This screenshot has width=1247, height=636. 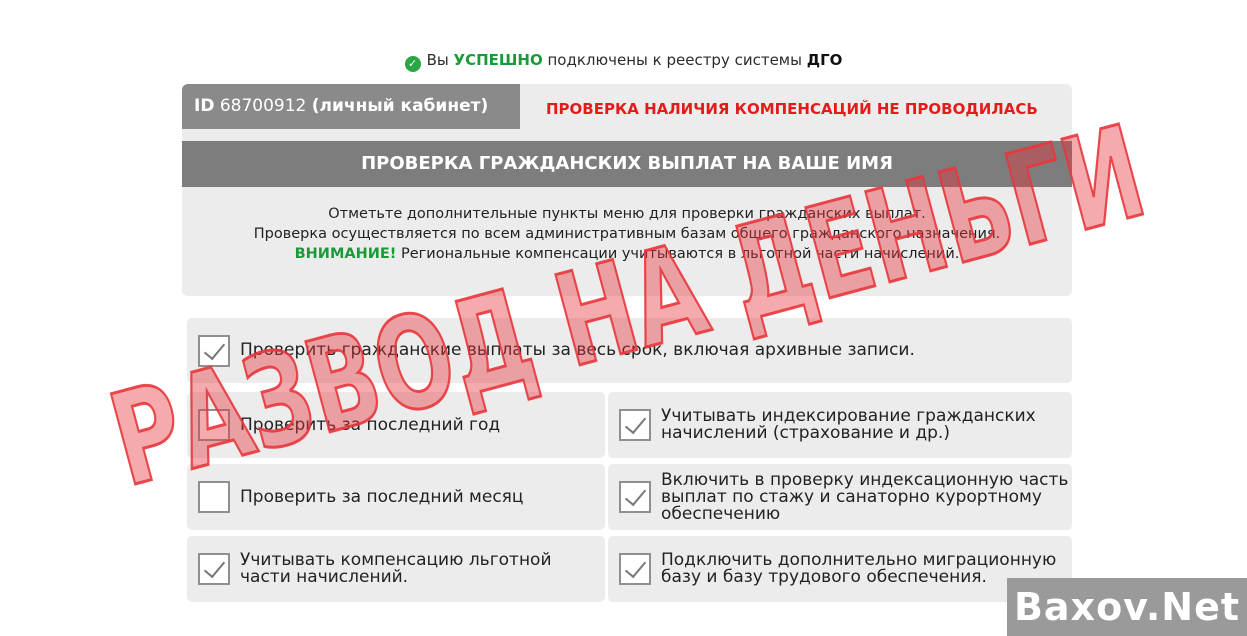 I want to click on option-last-year: Проверить за последний год, so click(x=396, y=425).